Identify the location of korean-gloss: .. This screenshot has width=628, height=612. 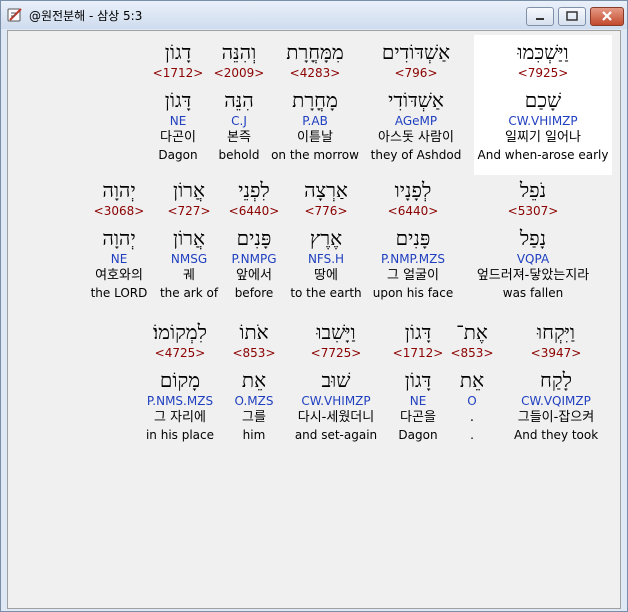
(472, 417).